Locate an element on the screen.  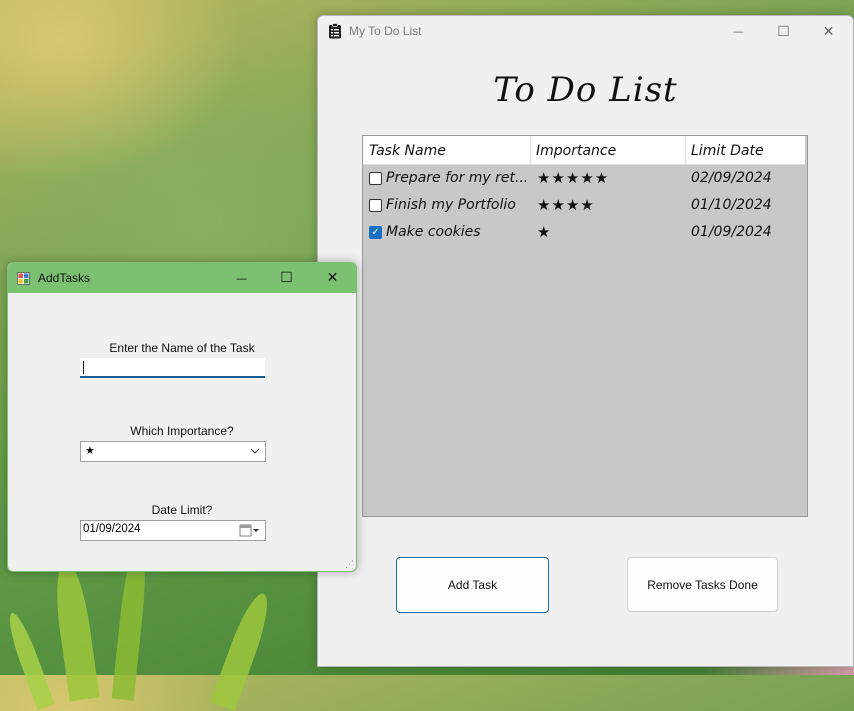
task-name-input is located at coordinates (172, 368).